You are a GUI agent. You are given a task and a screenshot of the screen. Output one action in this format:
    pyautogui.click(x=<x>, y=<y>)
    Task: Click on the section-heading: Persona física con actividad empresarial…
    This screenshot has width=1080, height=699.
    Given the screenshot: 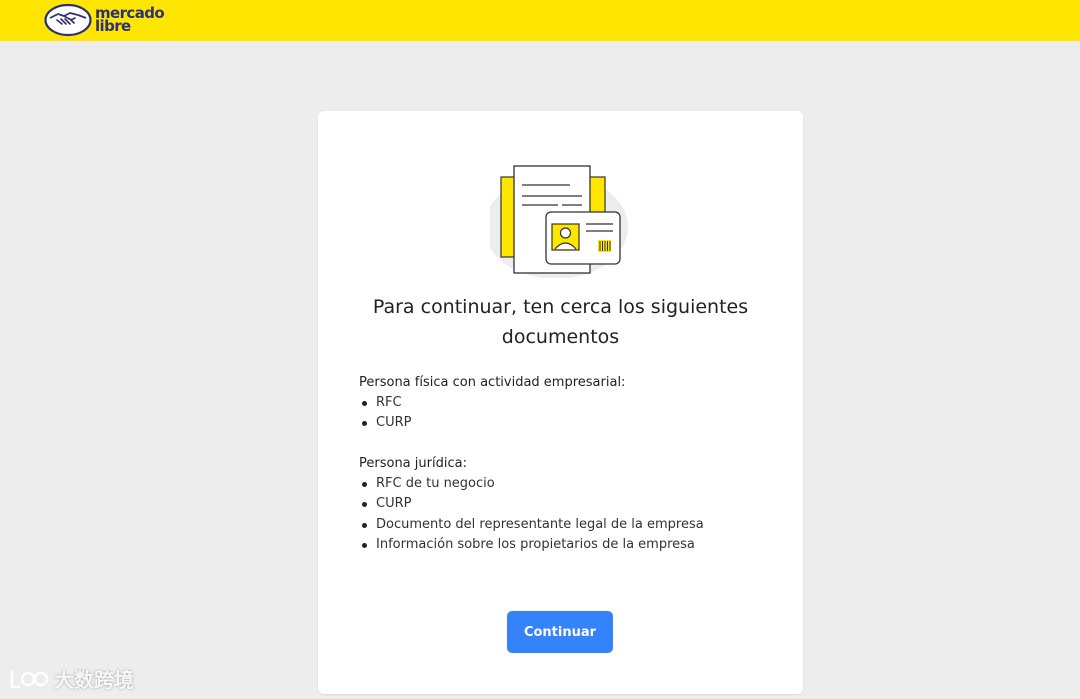 What is the action you would take?
    pyautogui.click(x=492, y=382)
    